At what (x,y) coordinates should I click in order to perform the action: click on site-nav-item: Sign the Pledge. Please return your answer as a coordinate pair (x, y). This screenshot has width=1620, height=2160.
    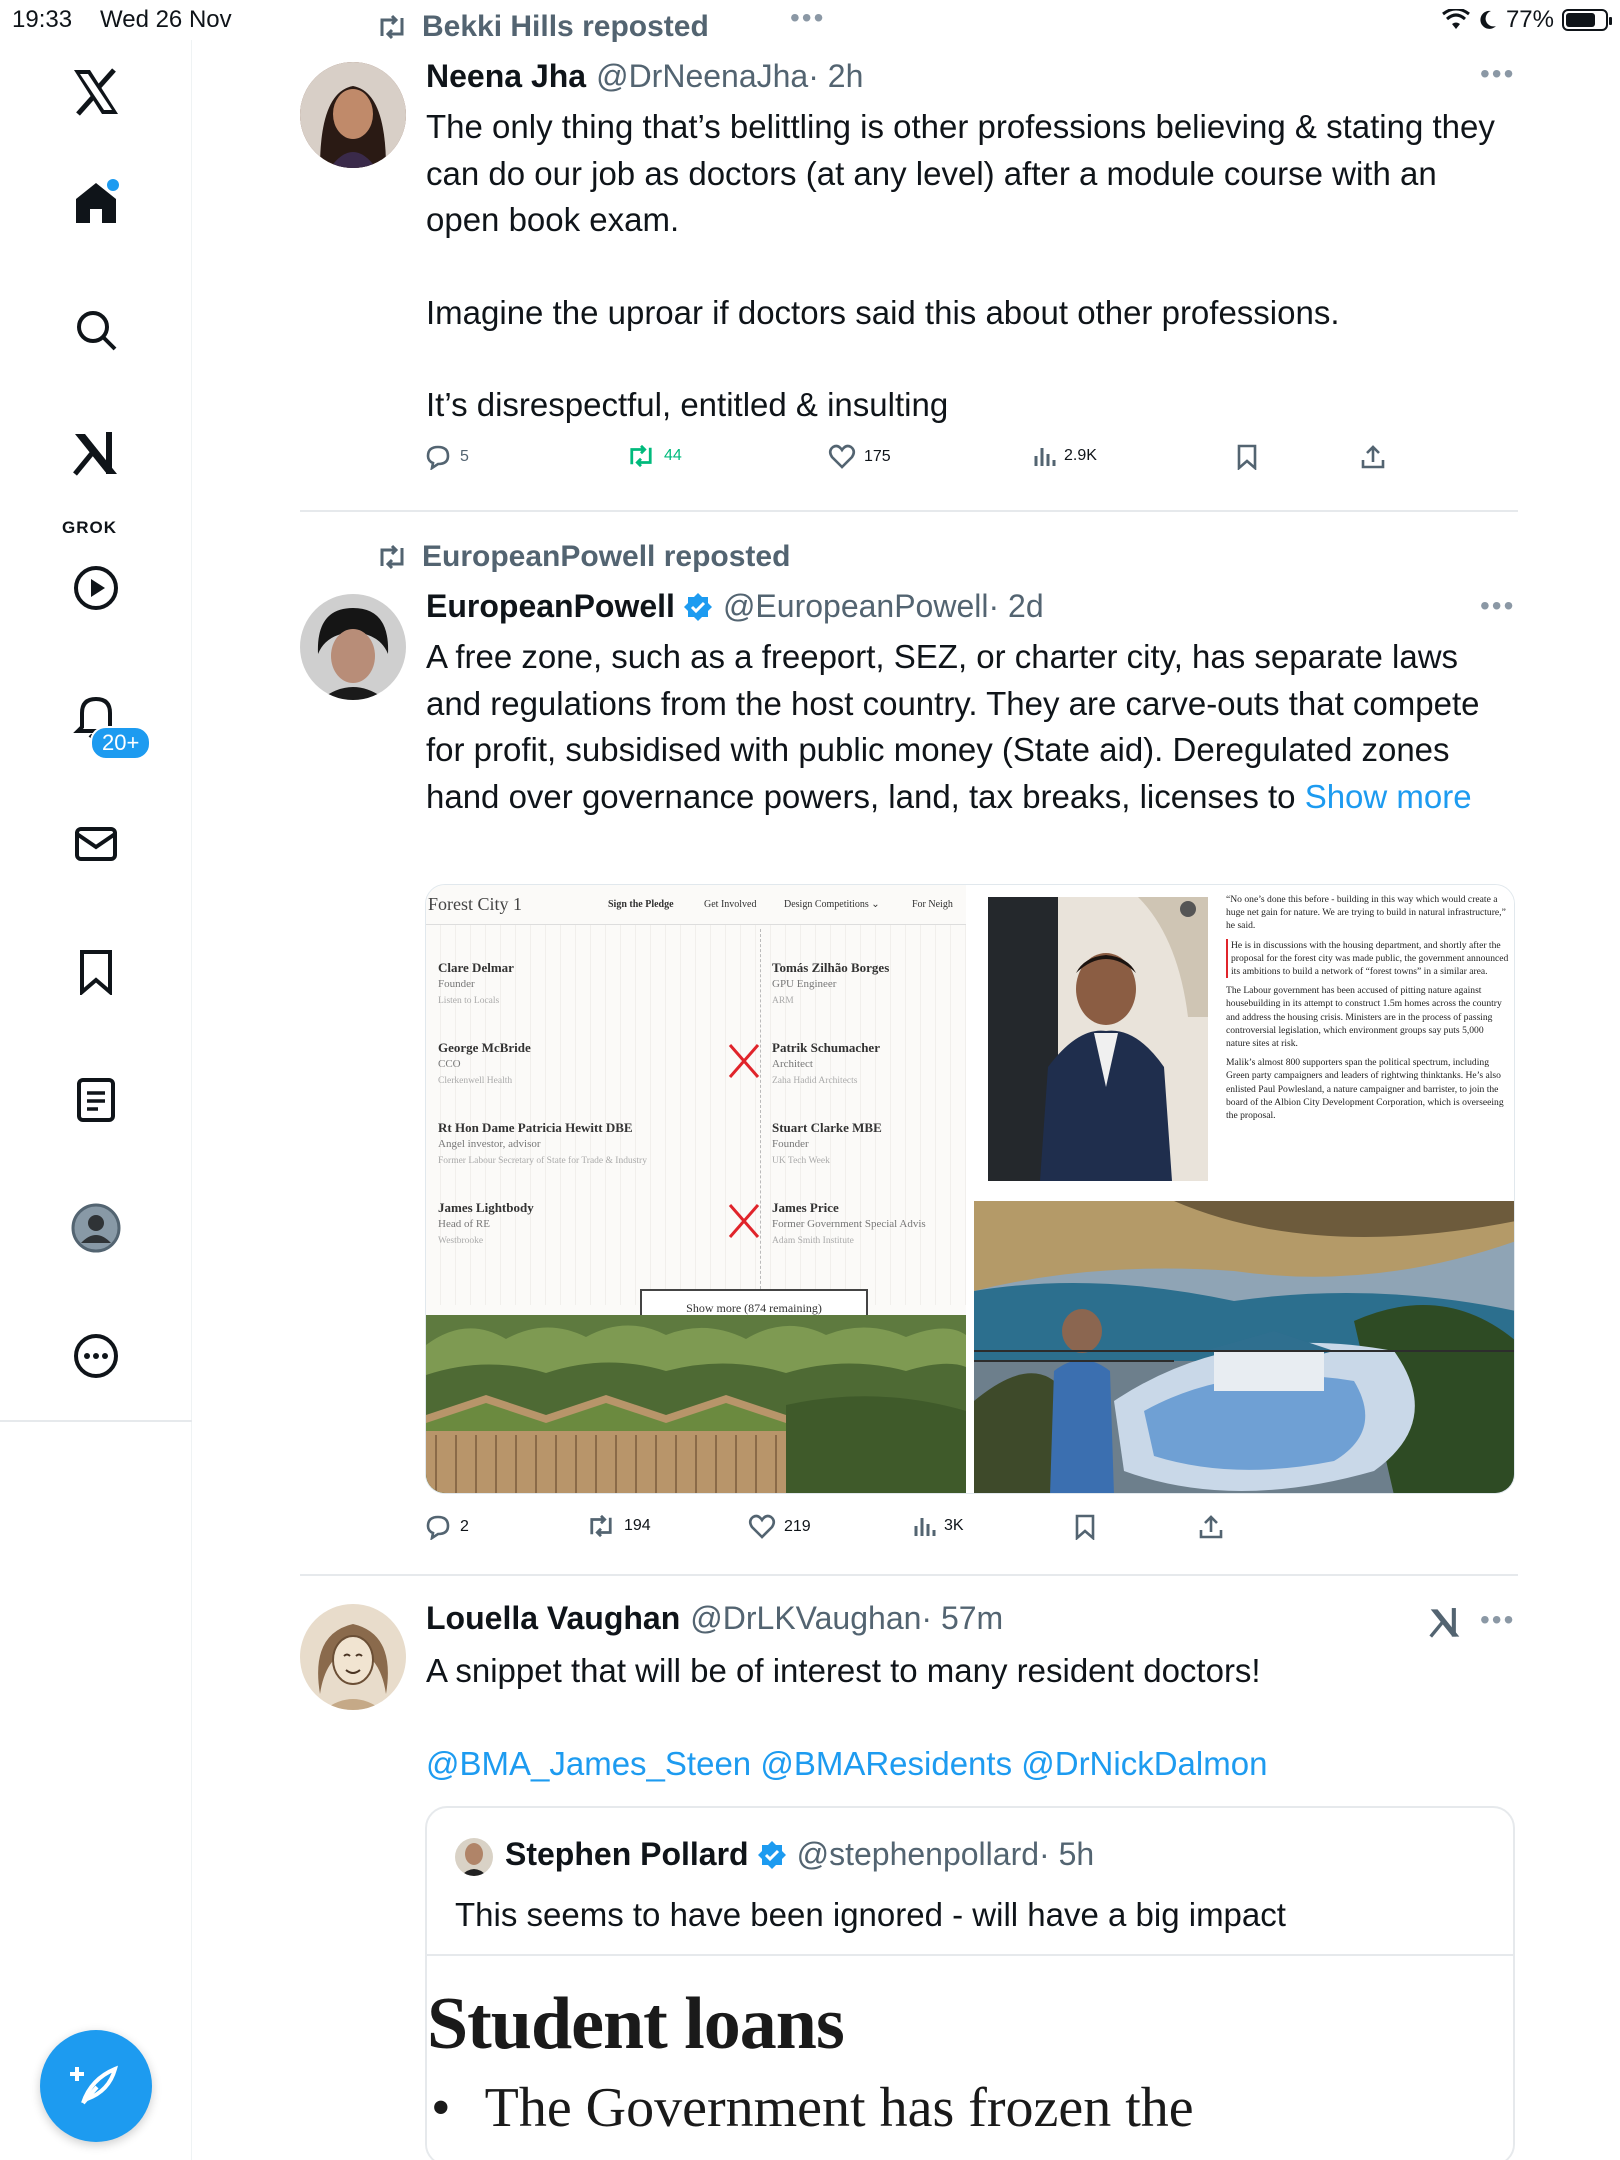
    Looking at the image, I should click on (641, 904).